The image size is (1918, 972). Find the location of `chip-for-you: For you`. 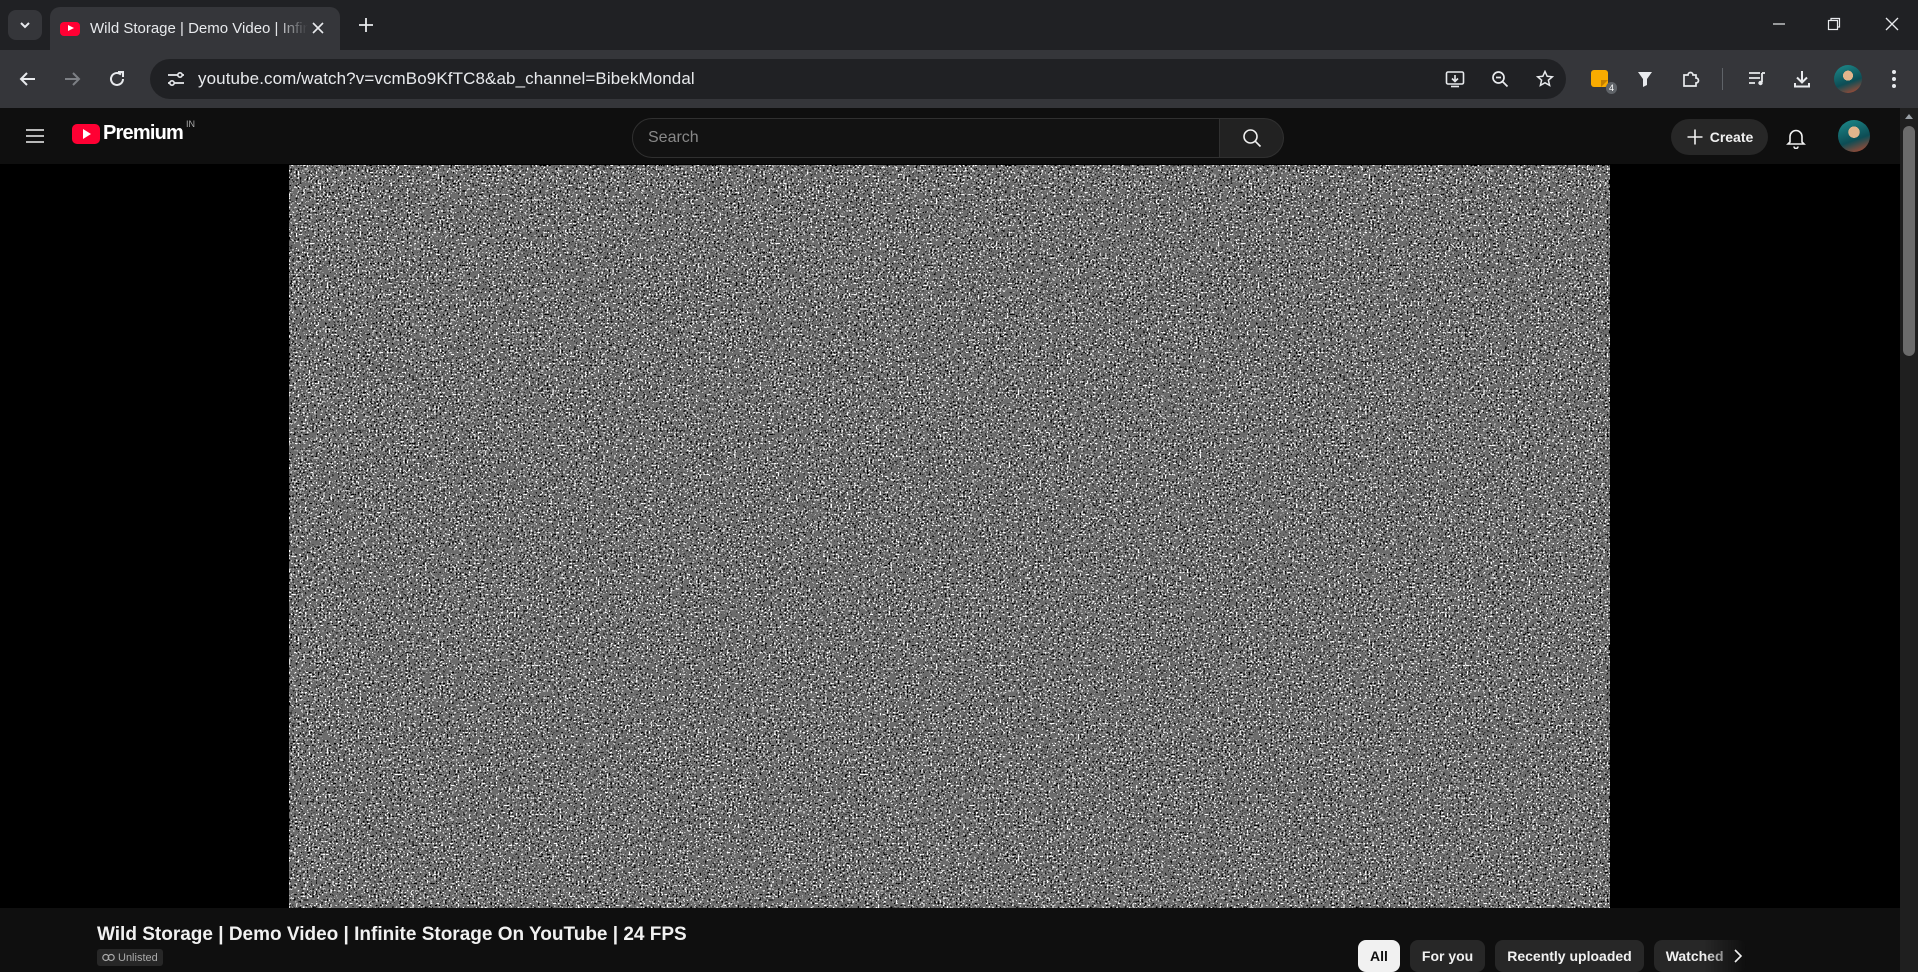

chip-for-you: For you is located at coordinates (1447, 956).